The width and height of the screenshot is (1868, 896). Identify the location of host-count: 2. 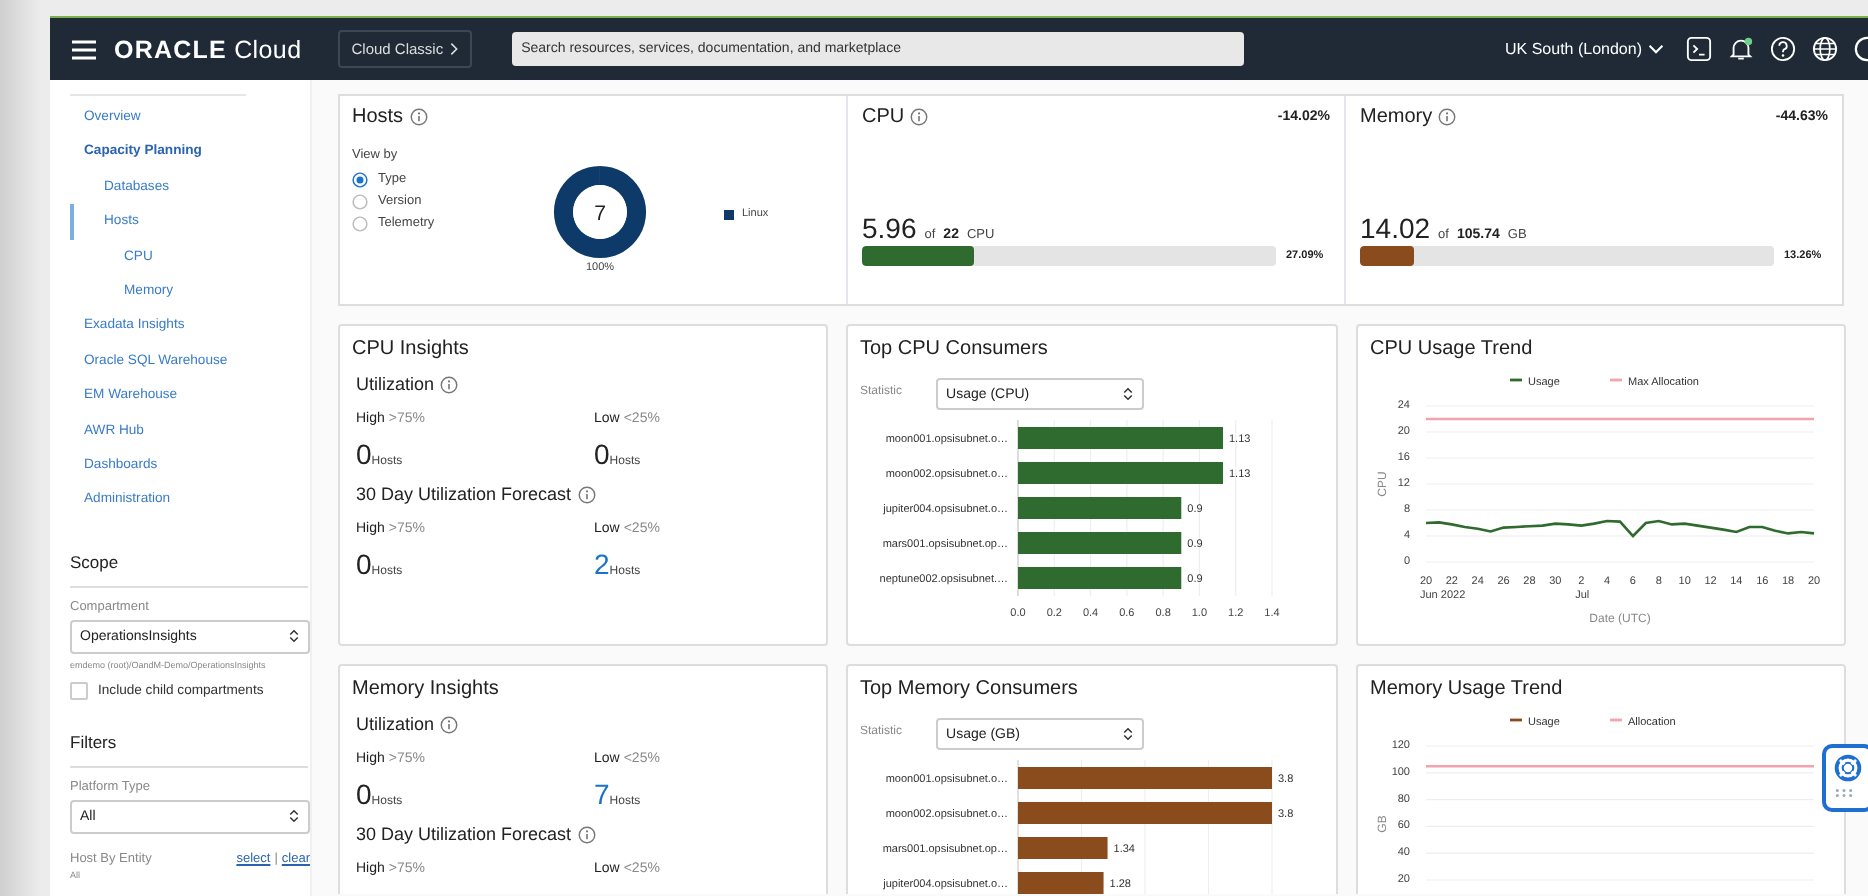
(602, 564).